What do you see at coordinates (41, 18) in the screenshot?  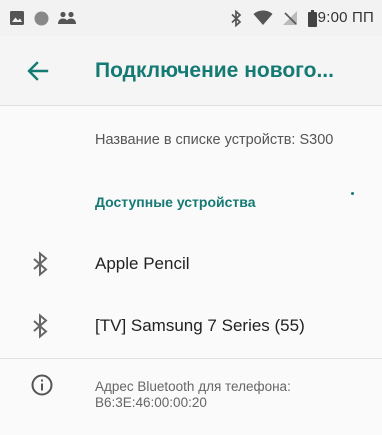 I see `circle-icon` at bounding box center [41, 18].